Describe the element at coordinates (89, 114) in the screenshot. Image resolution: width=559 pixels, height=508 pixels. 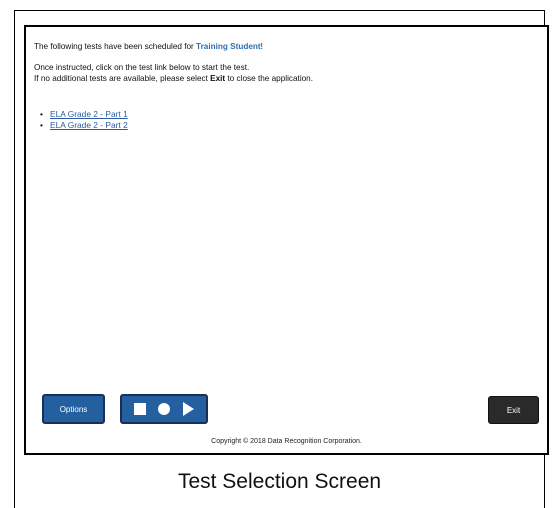
I see `test-link-part-1: ELA Grade 2 - Part 1` at that location.